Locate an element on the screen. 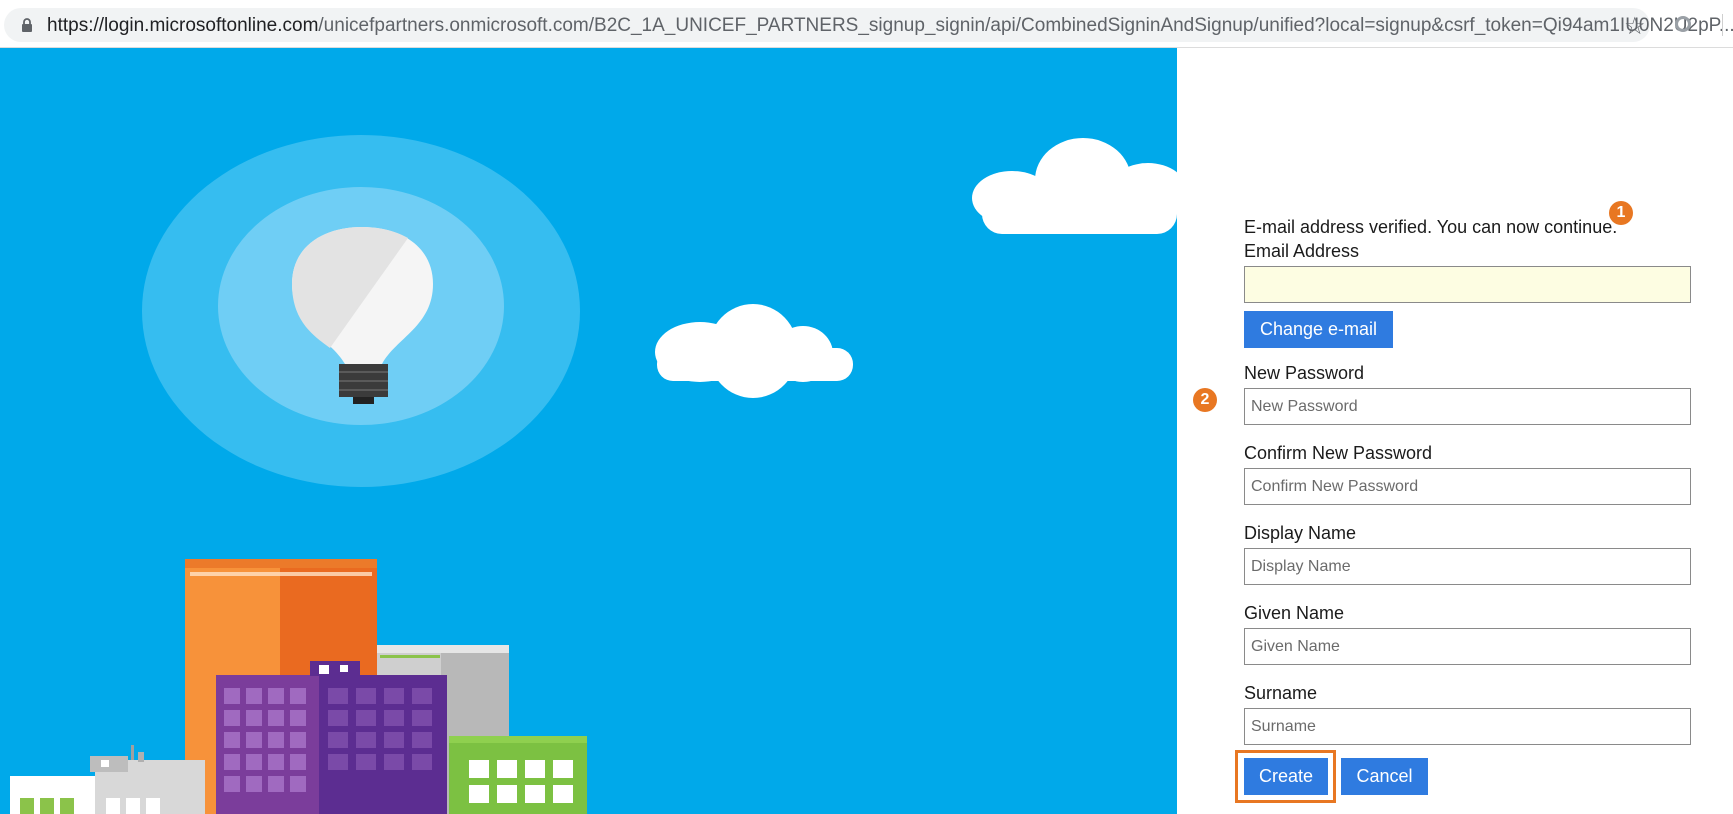 The height and width of the screenshot is (814, 1733). extension-icon is located at coordinates (1683, 24).